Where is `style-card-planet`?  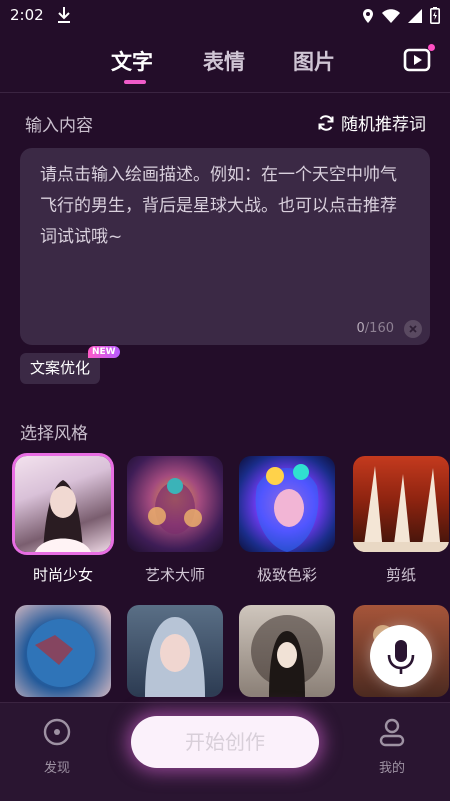 style-card-planet is located at coordinates (63, 651).